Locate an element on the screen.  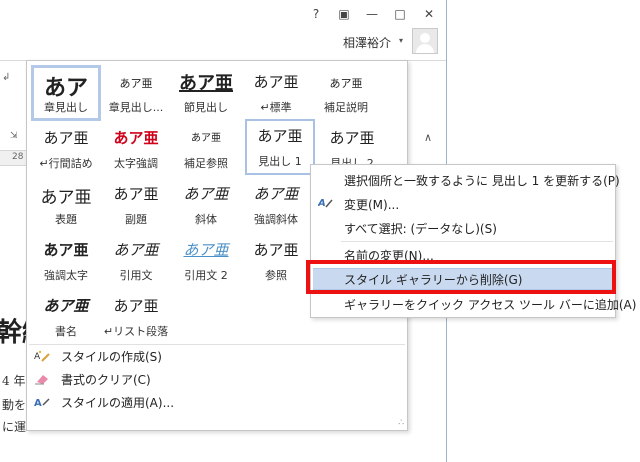
style-item: あア亜 ↵行間詰め is located at coordinates (66, 149).